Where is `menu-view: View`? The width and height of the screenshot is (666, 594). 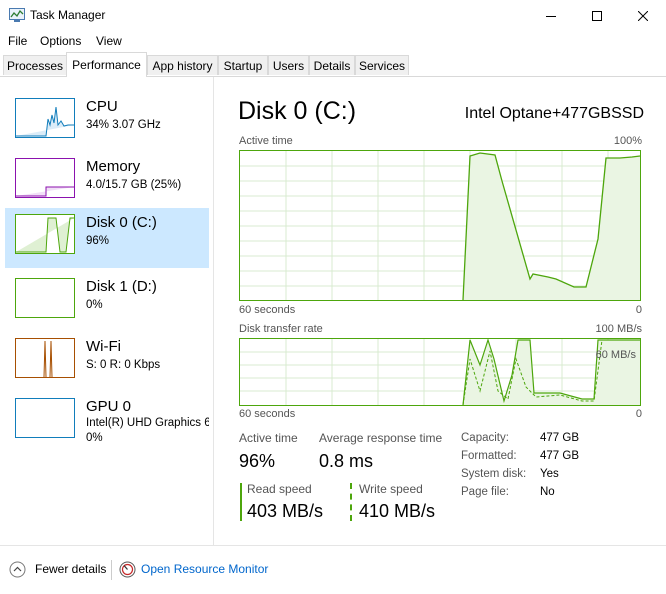
menu-view: View is located at coordinates (109, 41).